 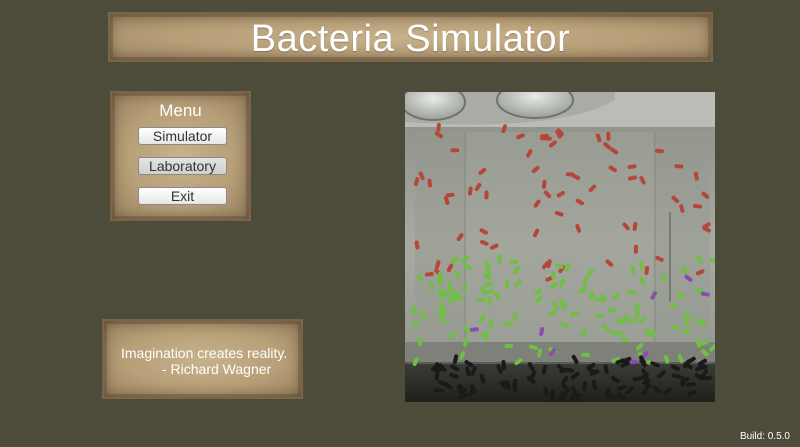 I want to click on title-banner: Bacteria Simulator, so click(x=410, y=37).